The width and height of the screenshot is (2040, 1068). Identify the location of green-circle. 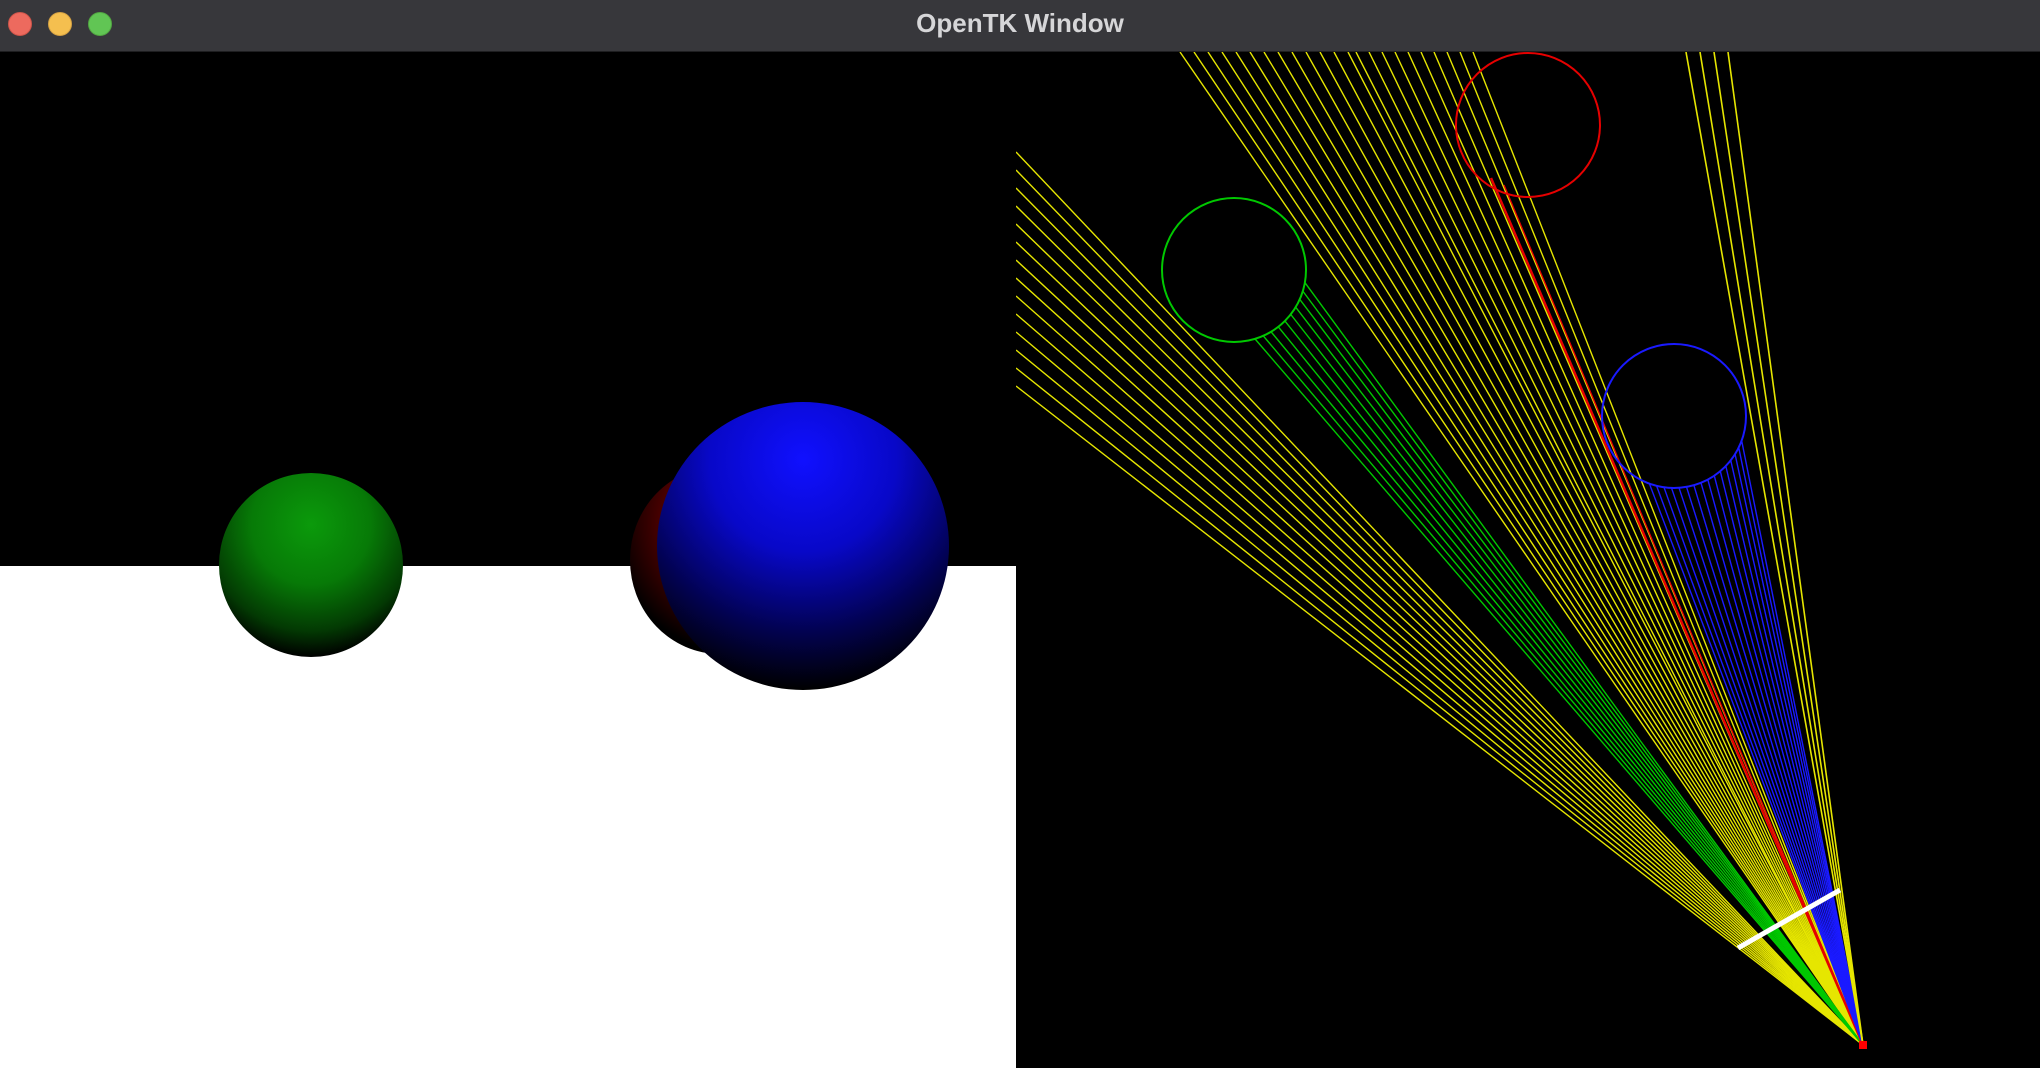
(1234, 270).